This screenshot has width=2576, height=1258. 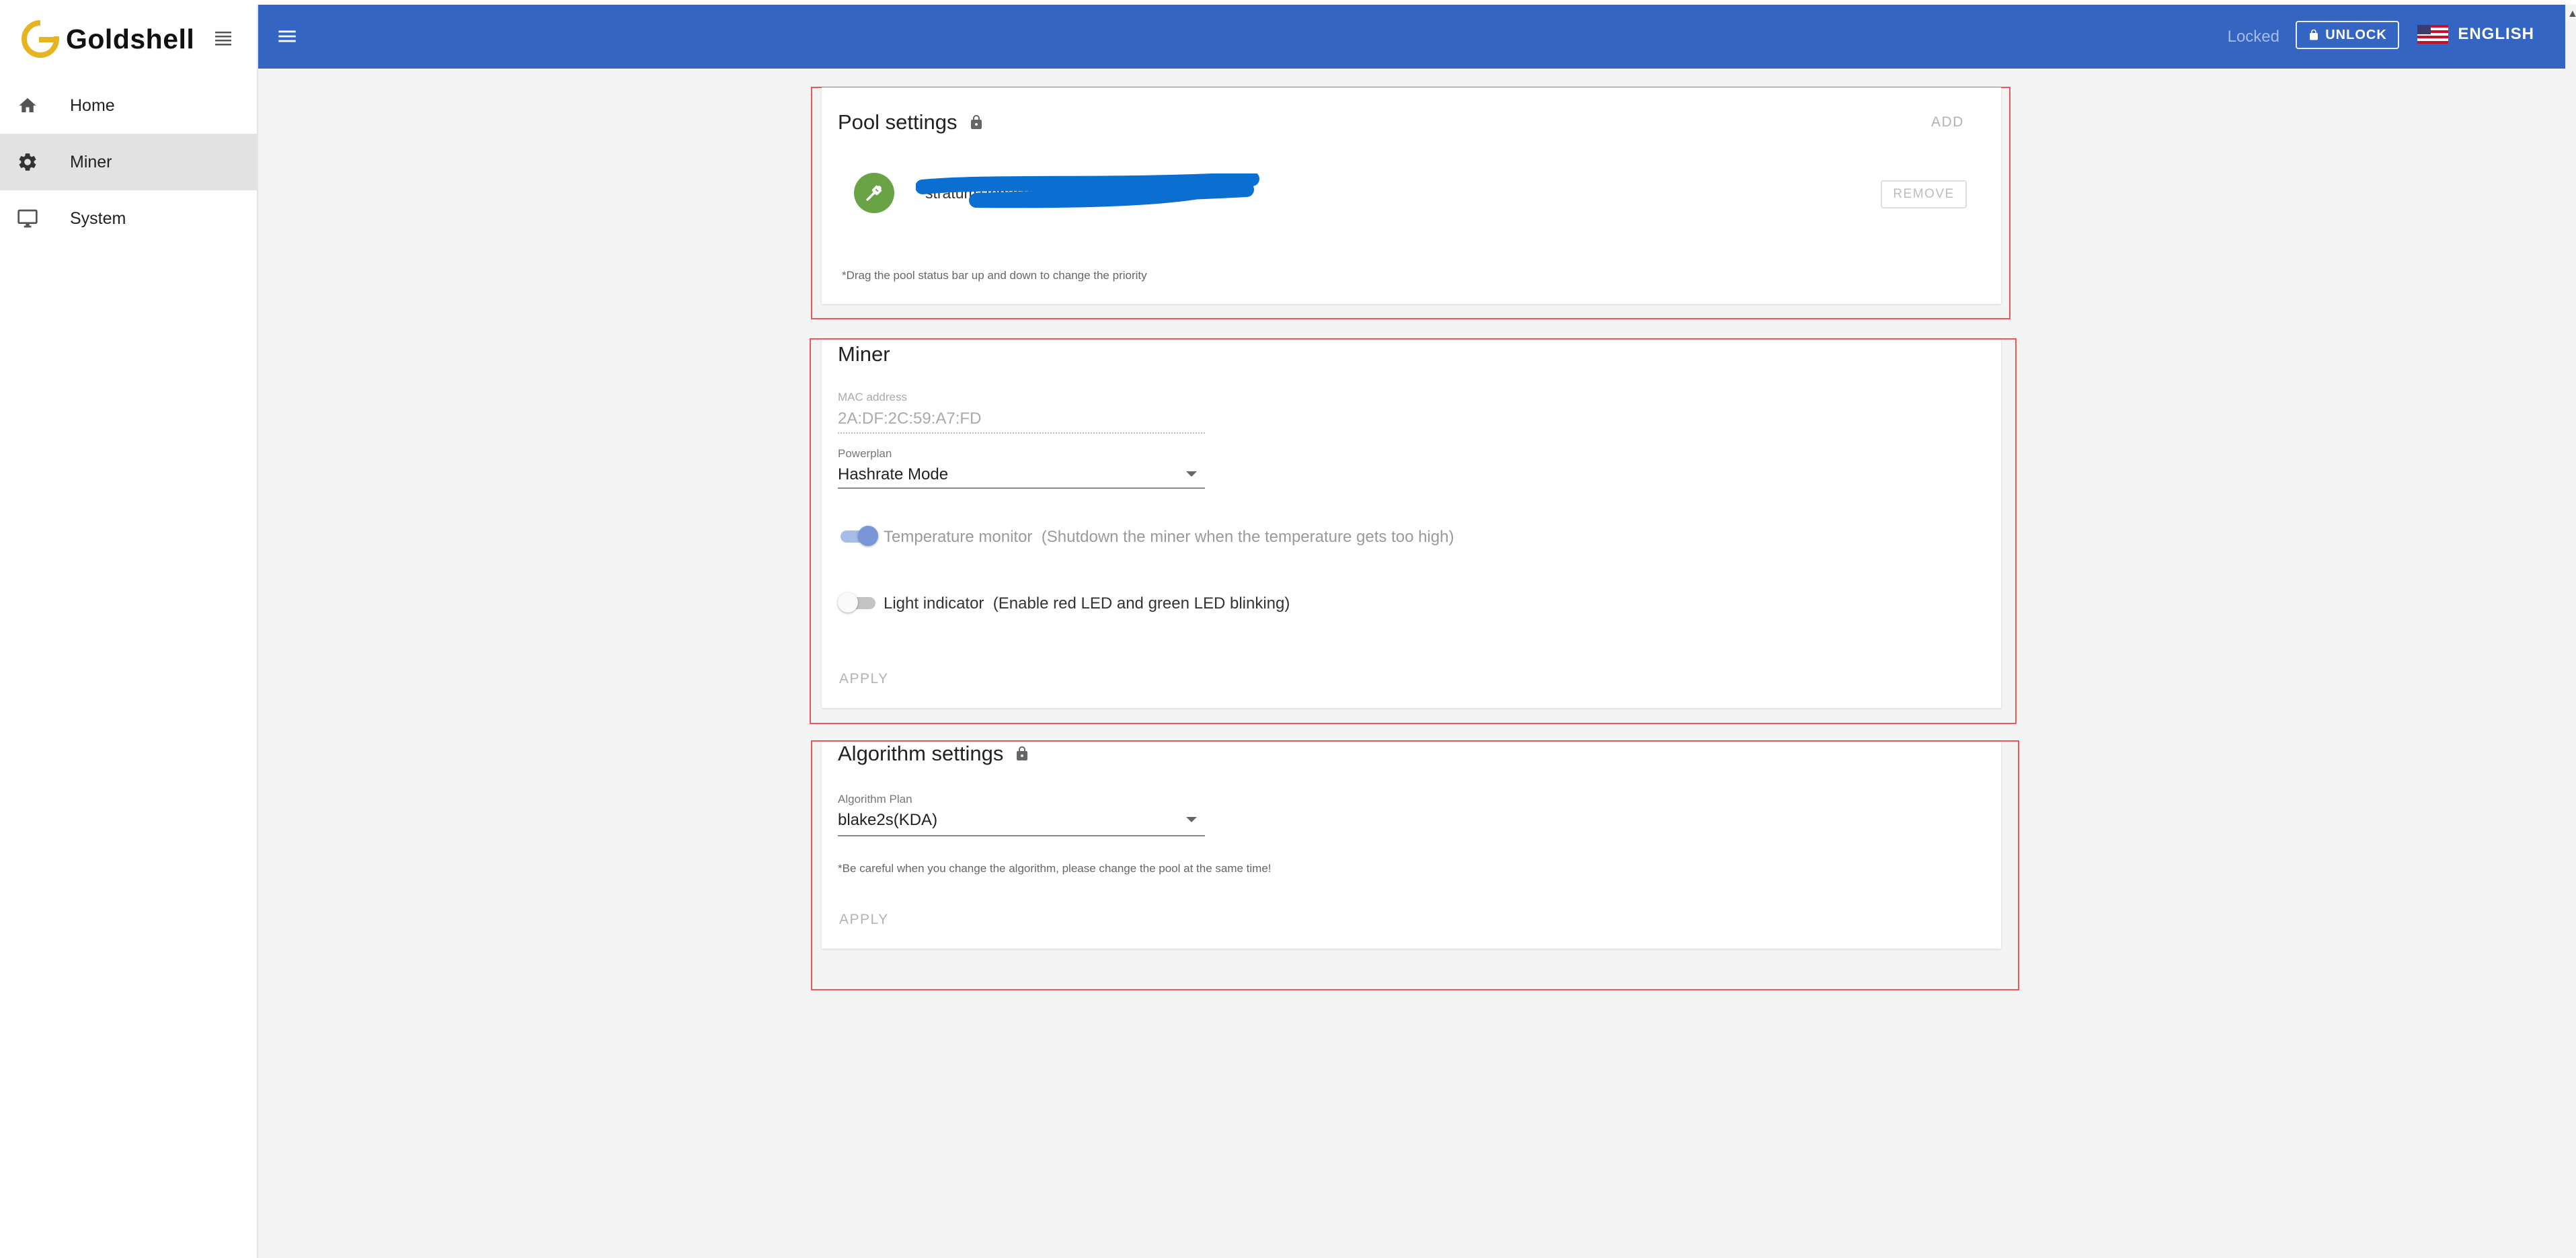 What do you see at coordinates (1948, 122) in the screenshot?
I see `add-pool-button: ADD` at bounding box center [1948, 122].